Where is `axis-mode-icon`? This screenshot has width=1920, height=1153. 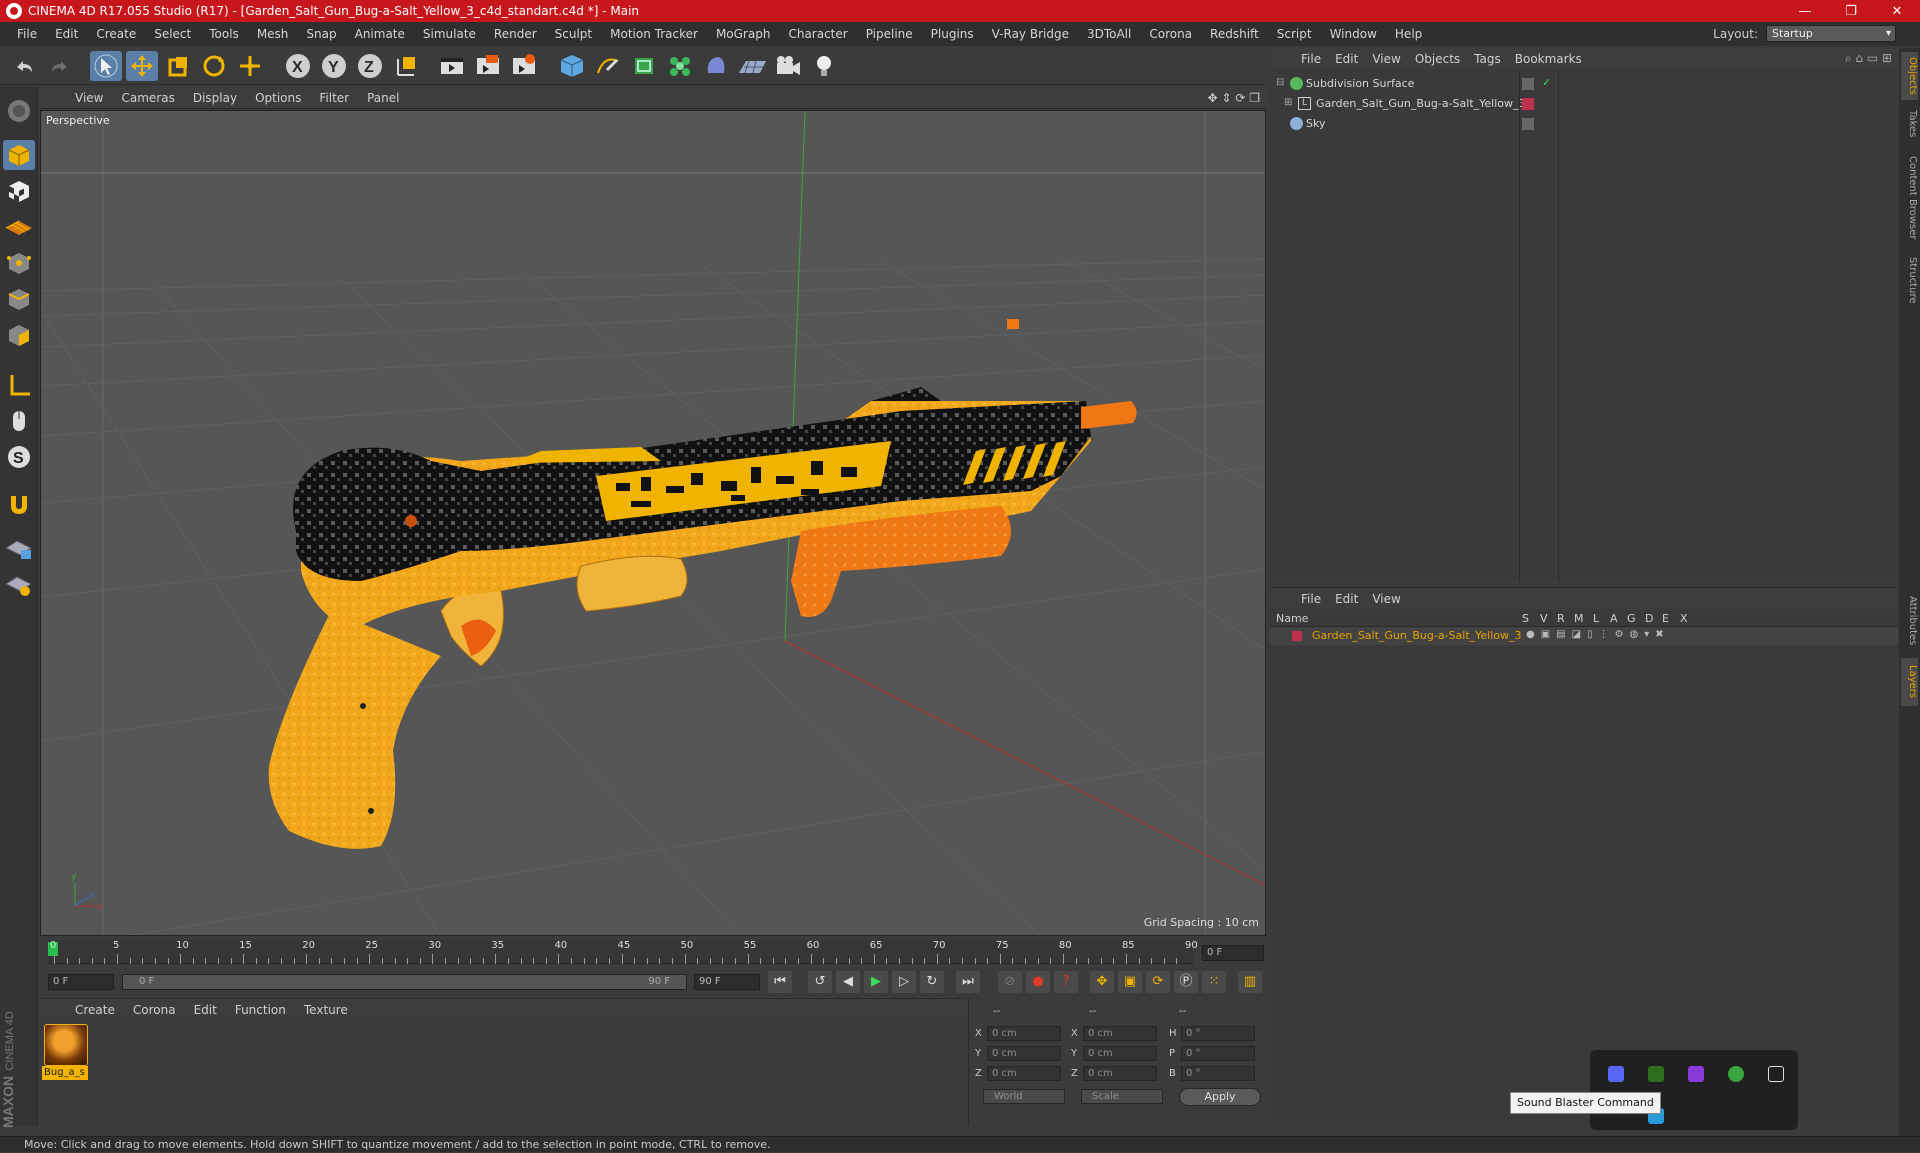 axis-mode-icon is located at coordinates (19, 385).